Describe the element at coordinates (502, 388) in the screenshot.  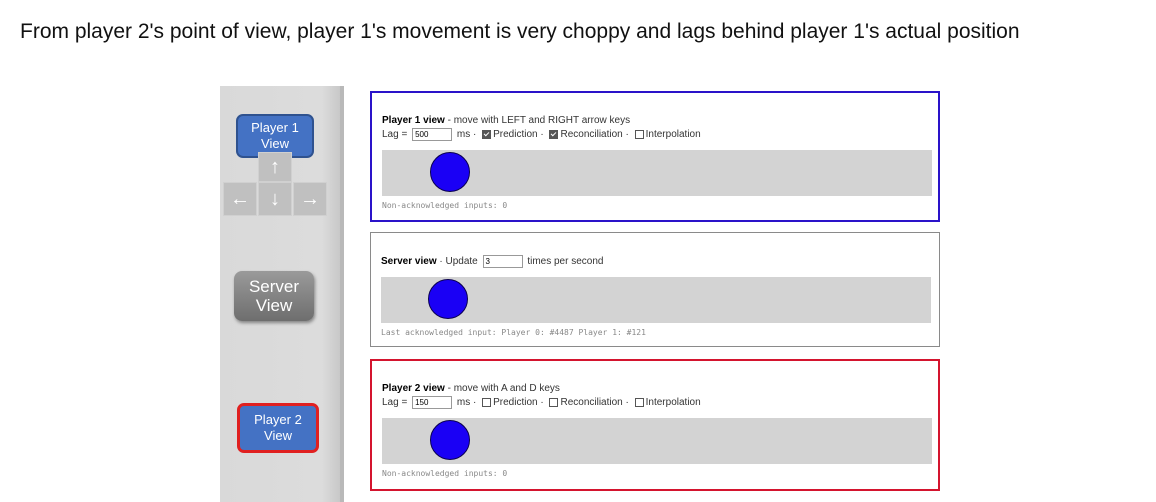
I see `player2-subtitle: - move with A and D keys` at that location.